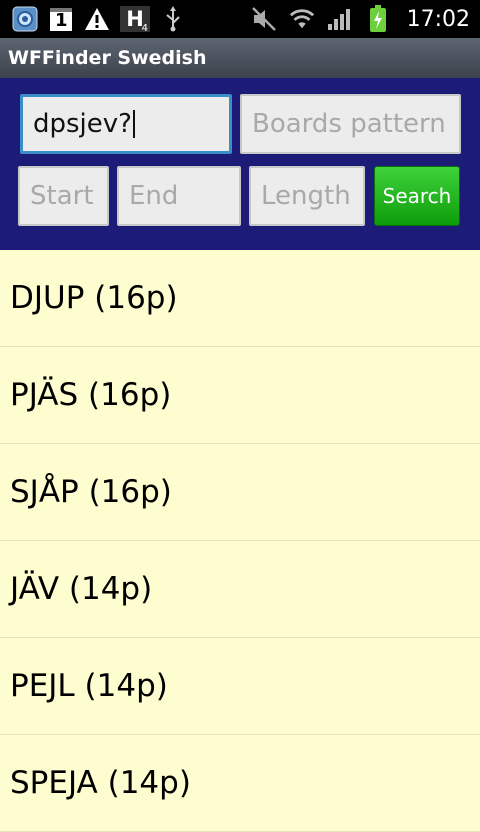  What do you see at coordinates (135, 20) in the screenshot?
I see `hspa-icon: H 4` at bounding box center [135, 20].